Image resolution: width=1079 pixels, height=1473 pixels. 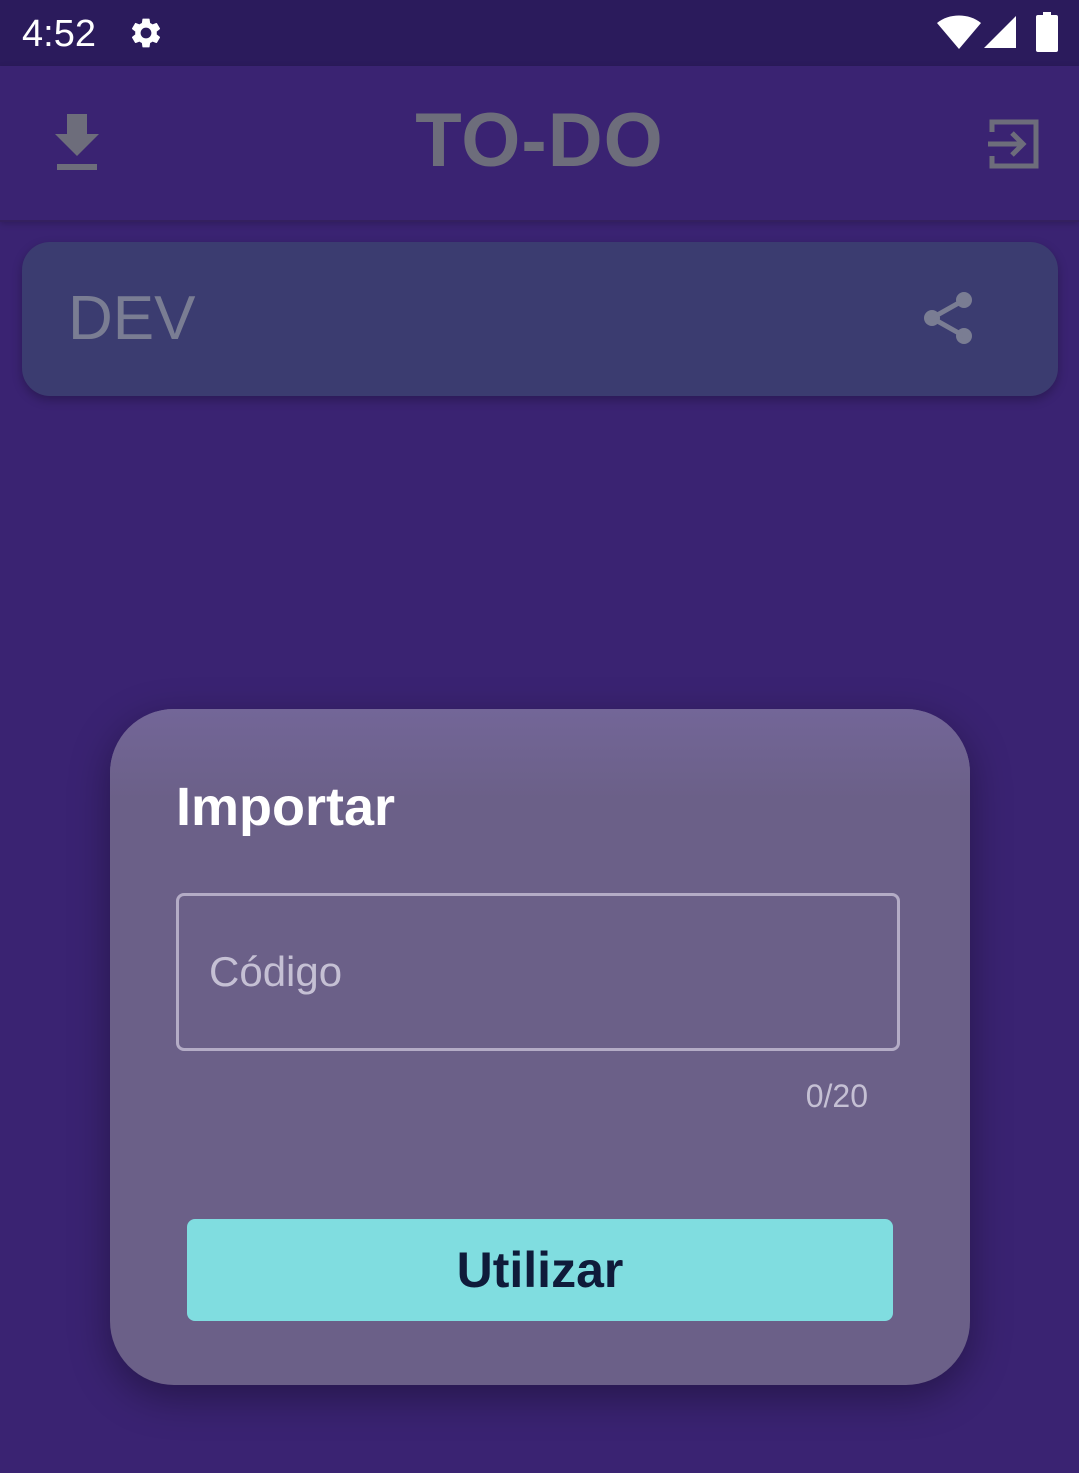 I want to click on code-input, so click(x=539, y=972).